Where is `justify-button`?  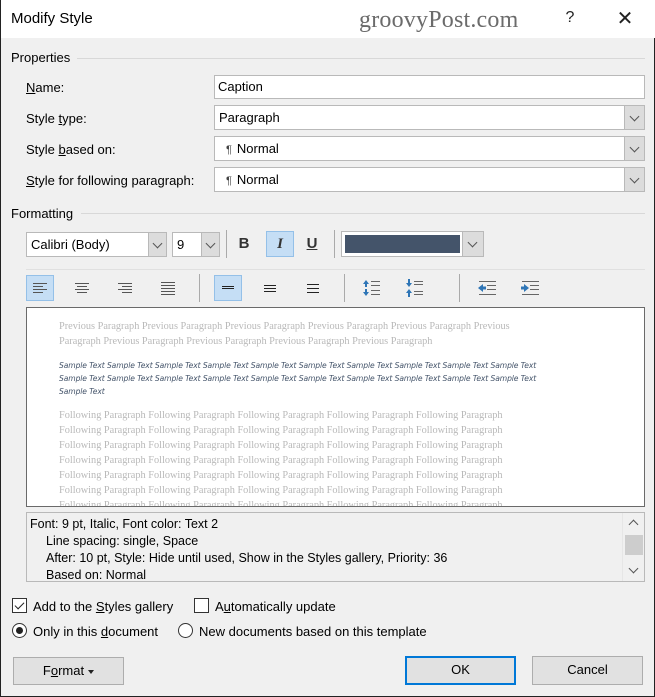 justify-button is located at coordinates (168, 288).